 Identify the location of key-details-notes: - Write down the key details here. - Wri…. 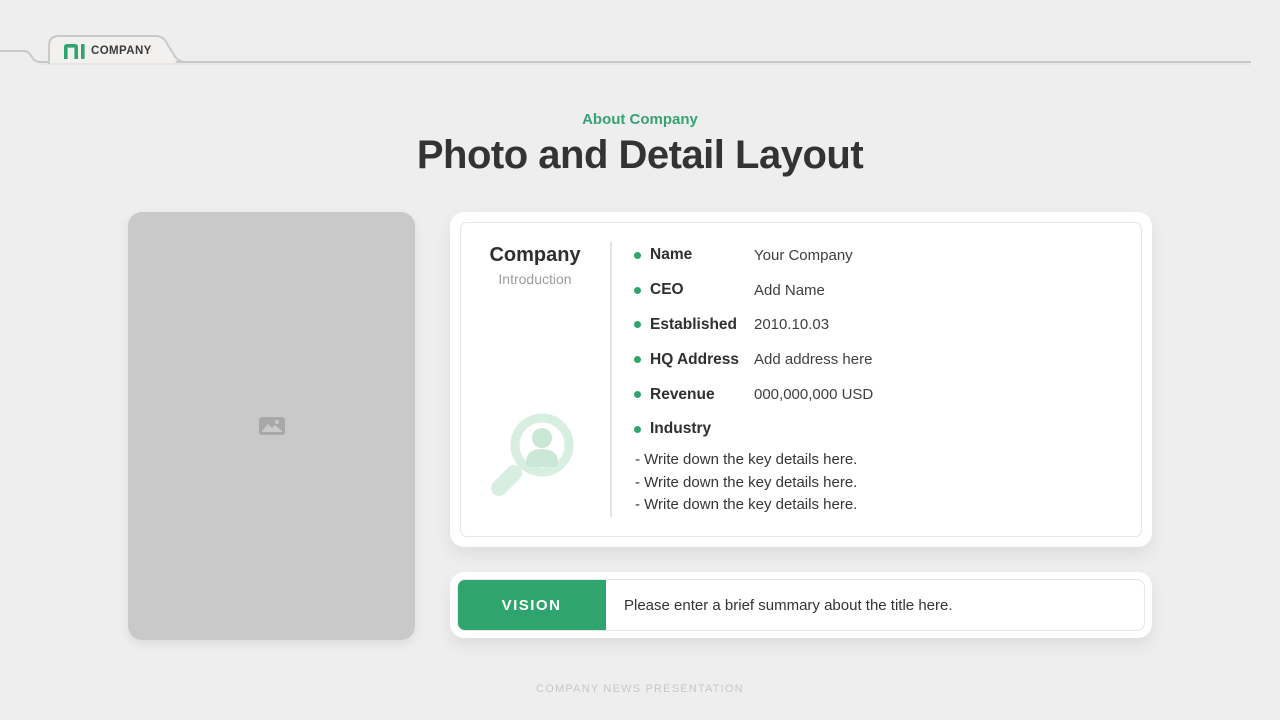
(875, 483).